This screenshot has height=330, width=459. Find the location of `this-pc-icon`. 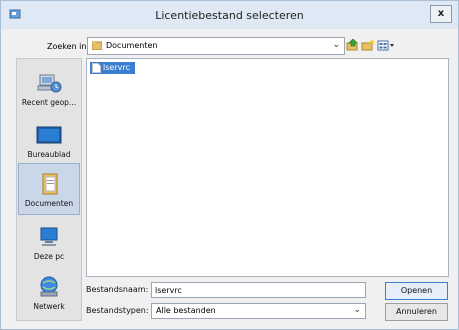

this-pc-icon is located at coordinates (49, 236).